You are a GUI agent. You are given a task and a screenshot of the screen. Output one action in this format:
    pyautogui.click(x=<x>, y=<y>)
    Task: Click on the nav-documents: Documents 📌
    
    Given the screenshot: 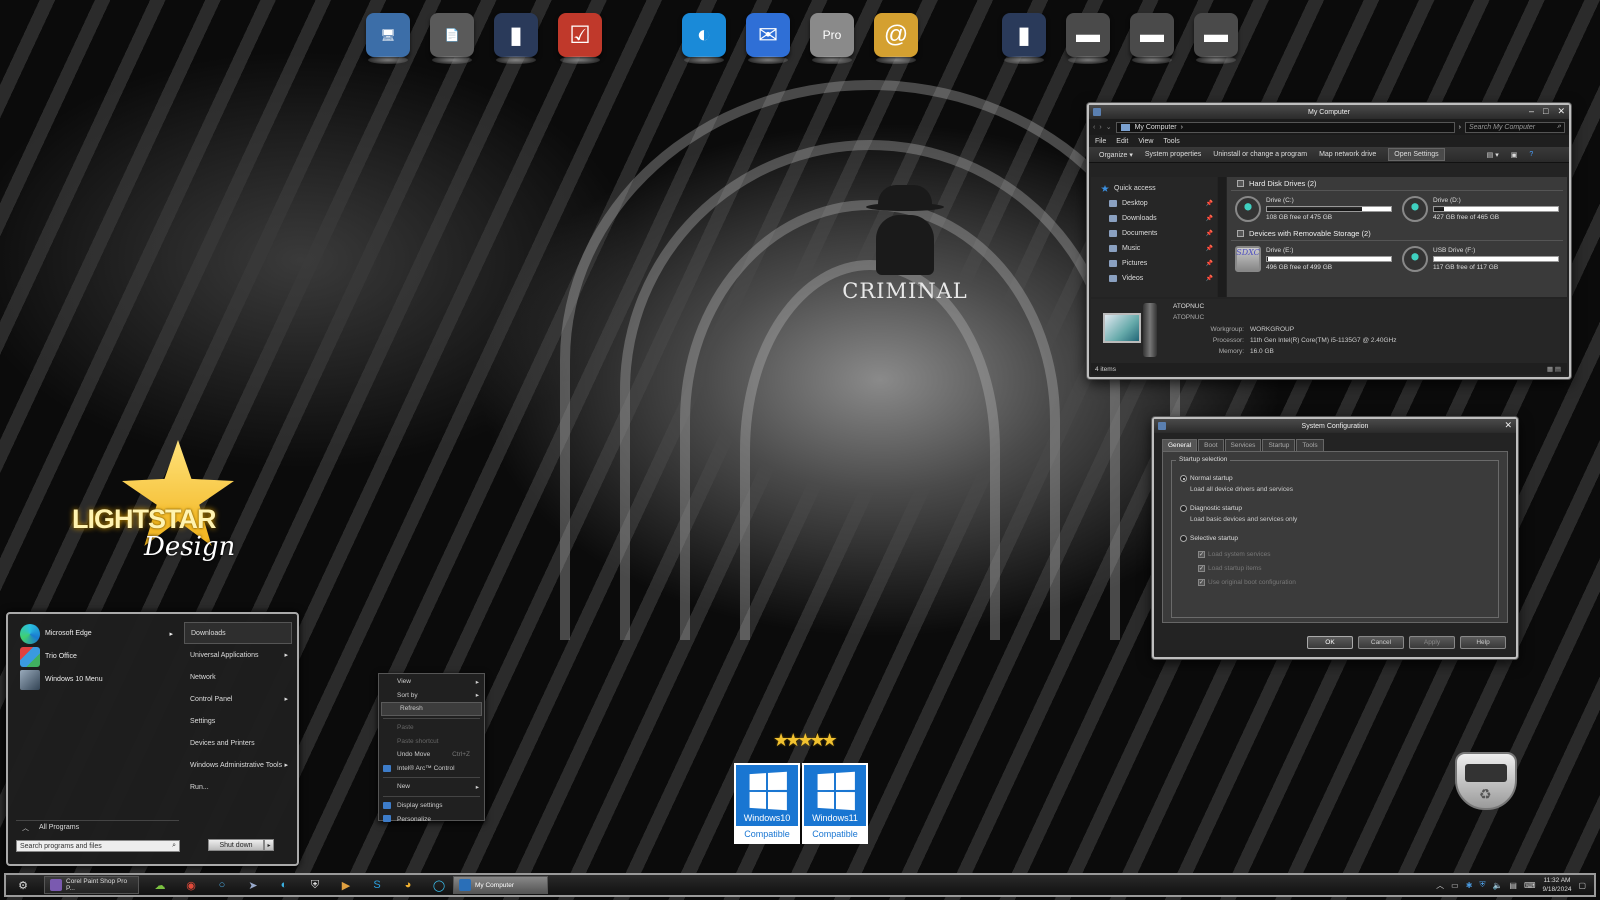 What is the action you would take?
    pyautogui.click(x=1154, y=233)
    